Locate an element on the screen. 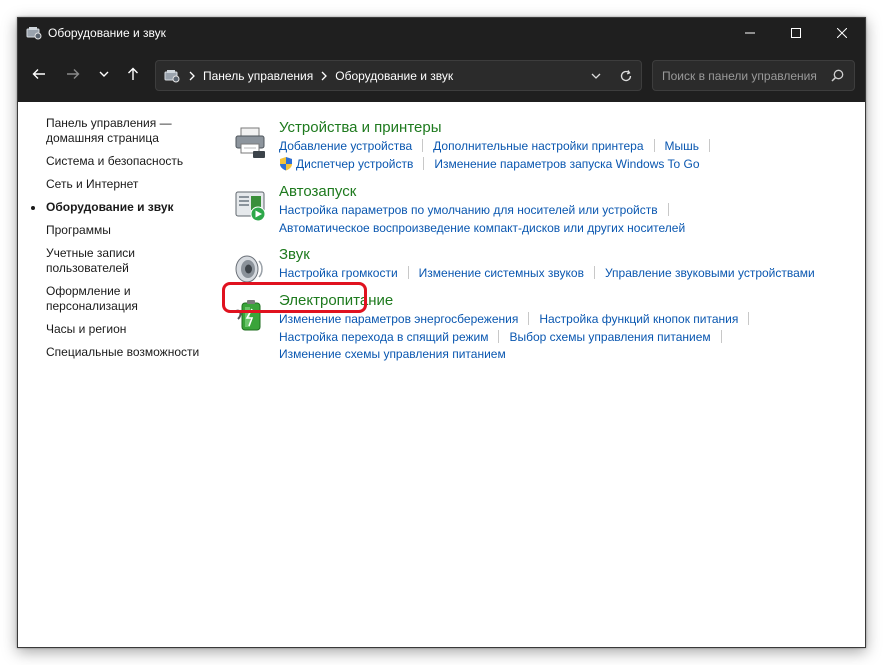 The height and width of the screenshot is (665, 883). speaker-icon is located at coordinates (249, 269).